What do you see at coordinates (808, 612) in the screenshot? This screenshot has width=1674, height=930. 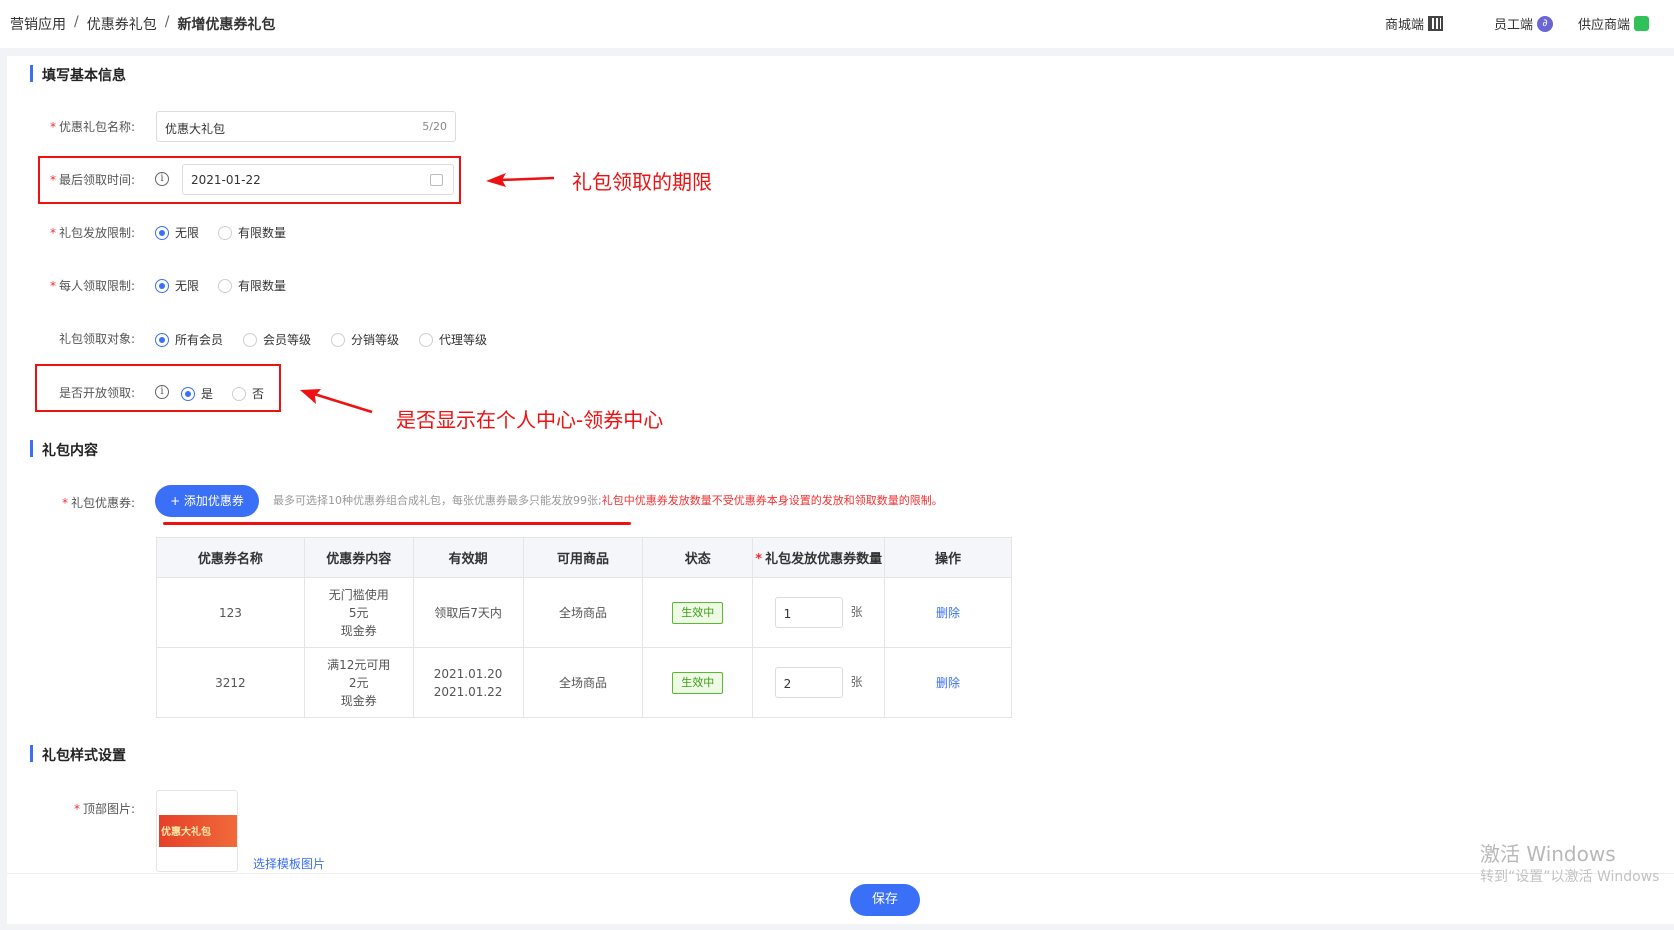 I see `qty-input: 1` at bounding box center [808, 612].